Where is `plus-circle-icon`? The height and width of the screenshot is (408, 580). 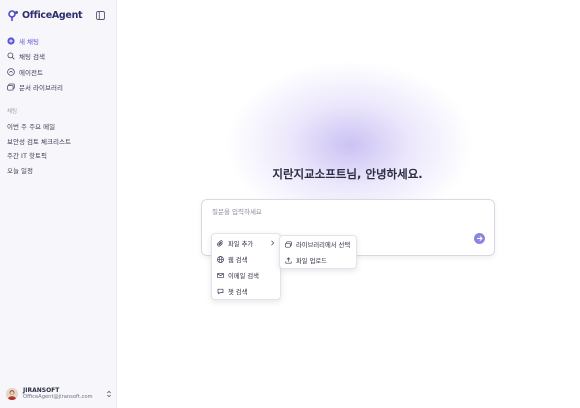 plus-circle-icon is located at coordinates (11, 40).